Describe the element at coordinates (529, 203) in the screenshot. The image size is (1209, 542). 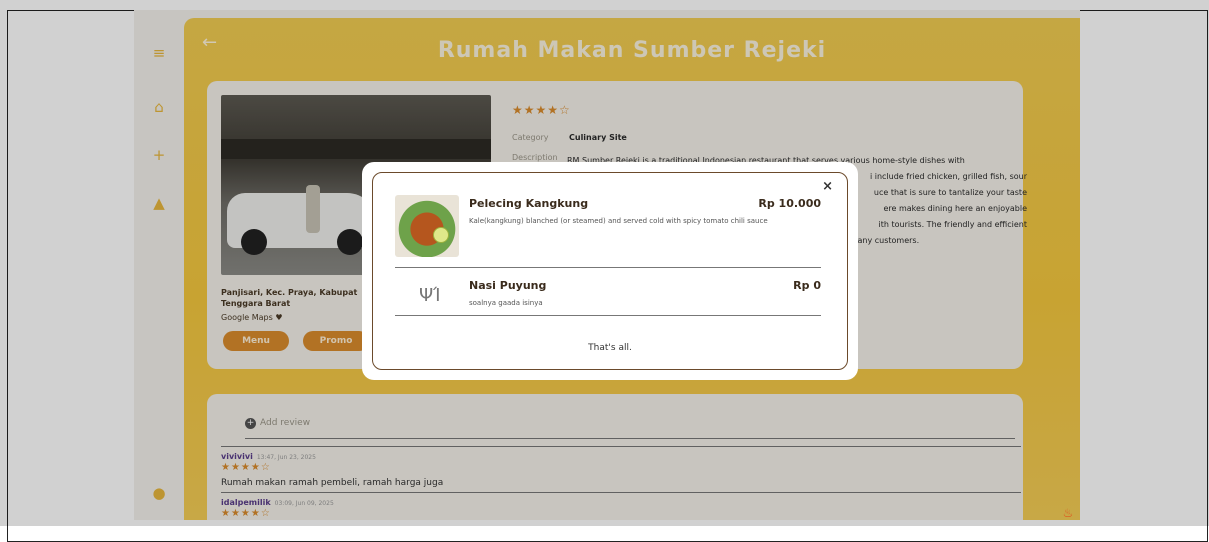
I see `menu-item-name: Pelecing Kangkung` at that location.